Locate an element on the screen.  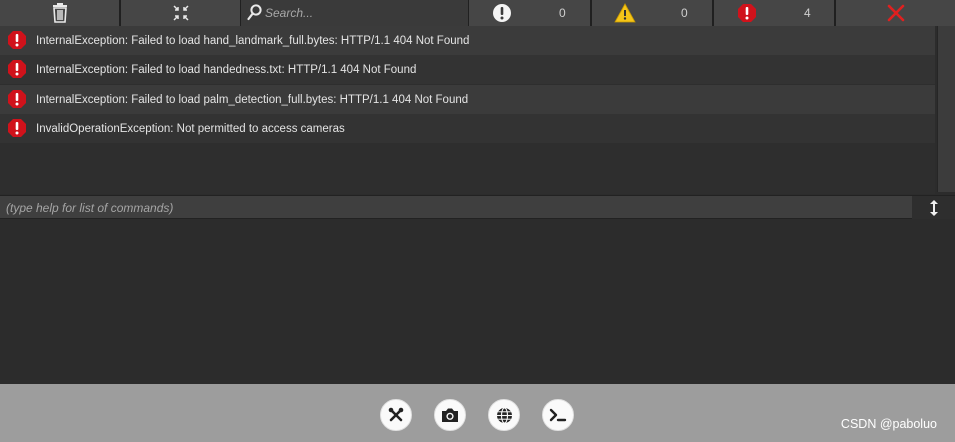
tools-icon is located at coordinates (396, 414).